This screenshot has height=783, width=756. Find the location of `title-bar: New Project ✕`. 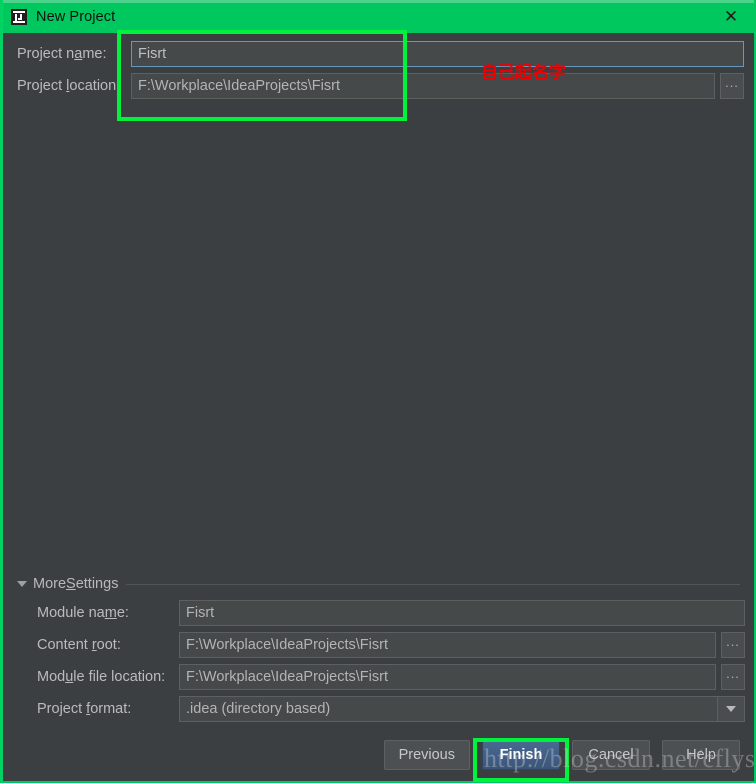

title-bar: New Project ✕ is located at coordinates (378, 16).